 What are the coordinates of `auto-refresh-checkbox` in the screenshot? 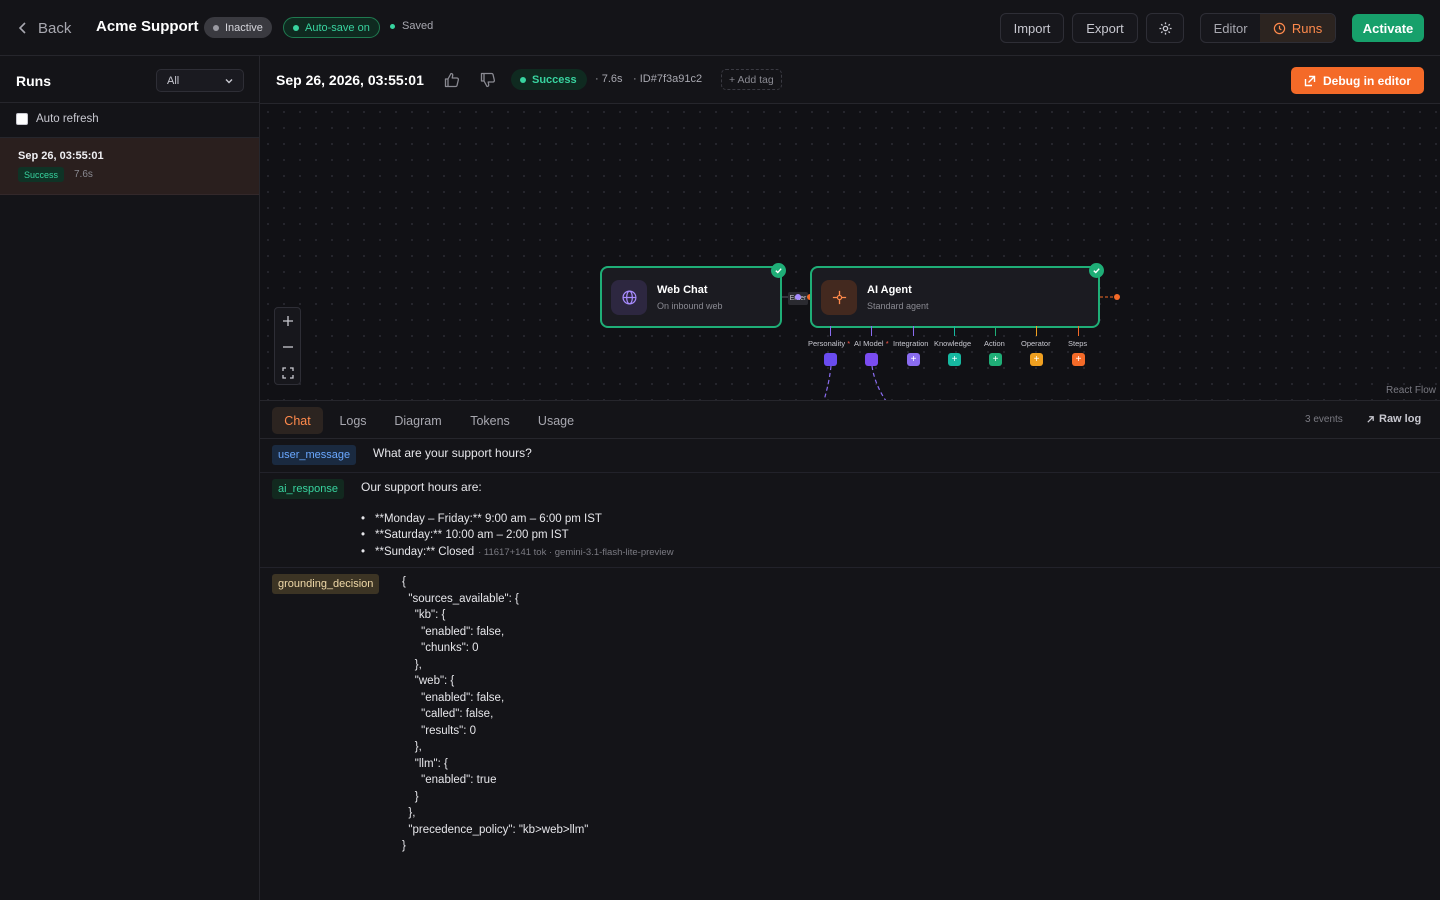 It's located at (22, 119).